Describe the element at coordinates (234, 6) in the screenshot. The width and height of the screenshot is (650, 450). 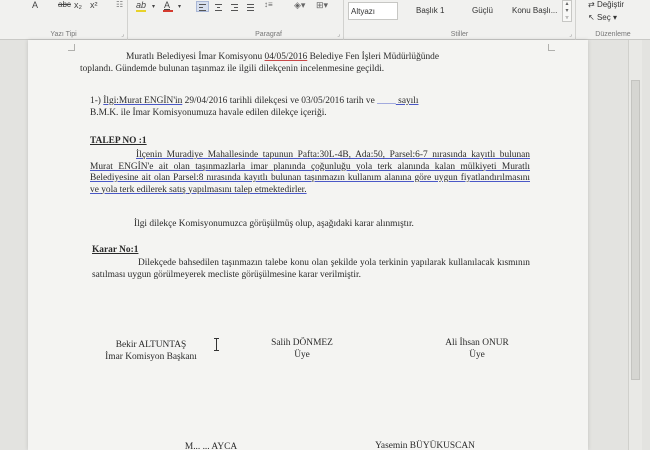
I see `align-right-button` at that location.